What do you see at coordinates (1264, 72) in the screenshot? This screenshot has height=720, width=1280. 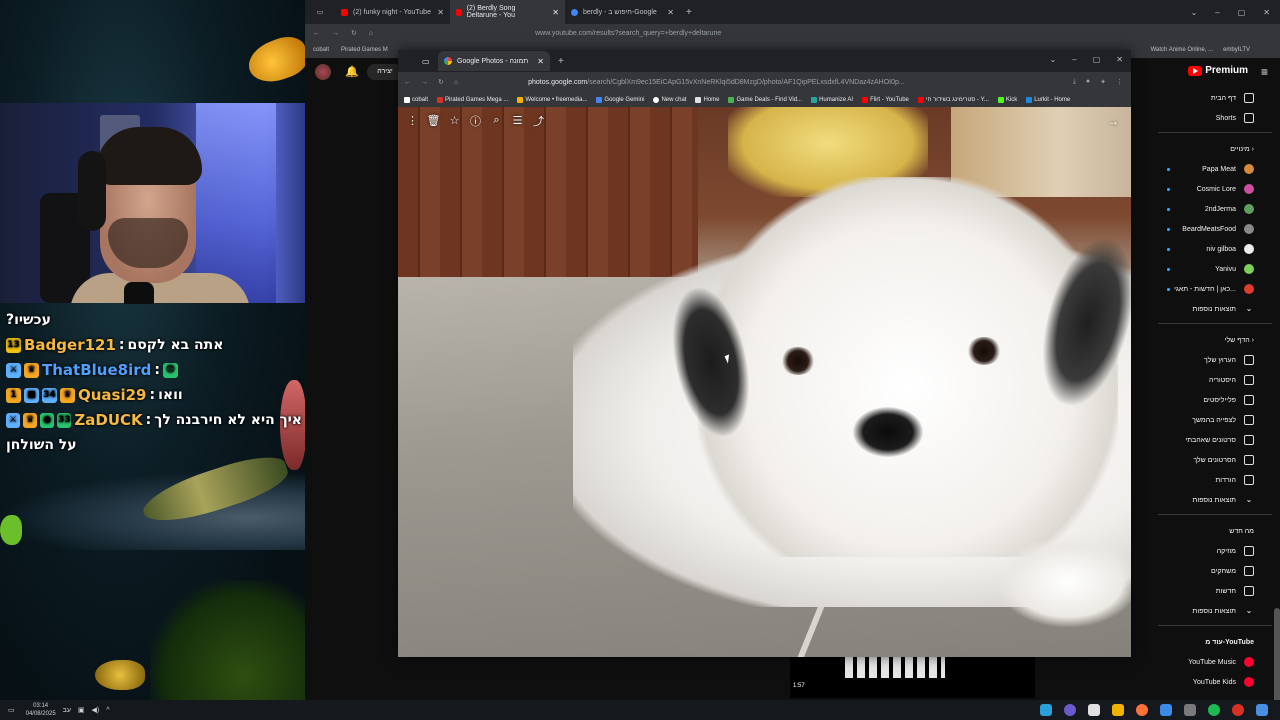 I see `hamburger-menu-icon: ≡` at bounding box center [1264, 72].